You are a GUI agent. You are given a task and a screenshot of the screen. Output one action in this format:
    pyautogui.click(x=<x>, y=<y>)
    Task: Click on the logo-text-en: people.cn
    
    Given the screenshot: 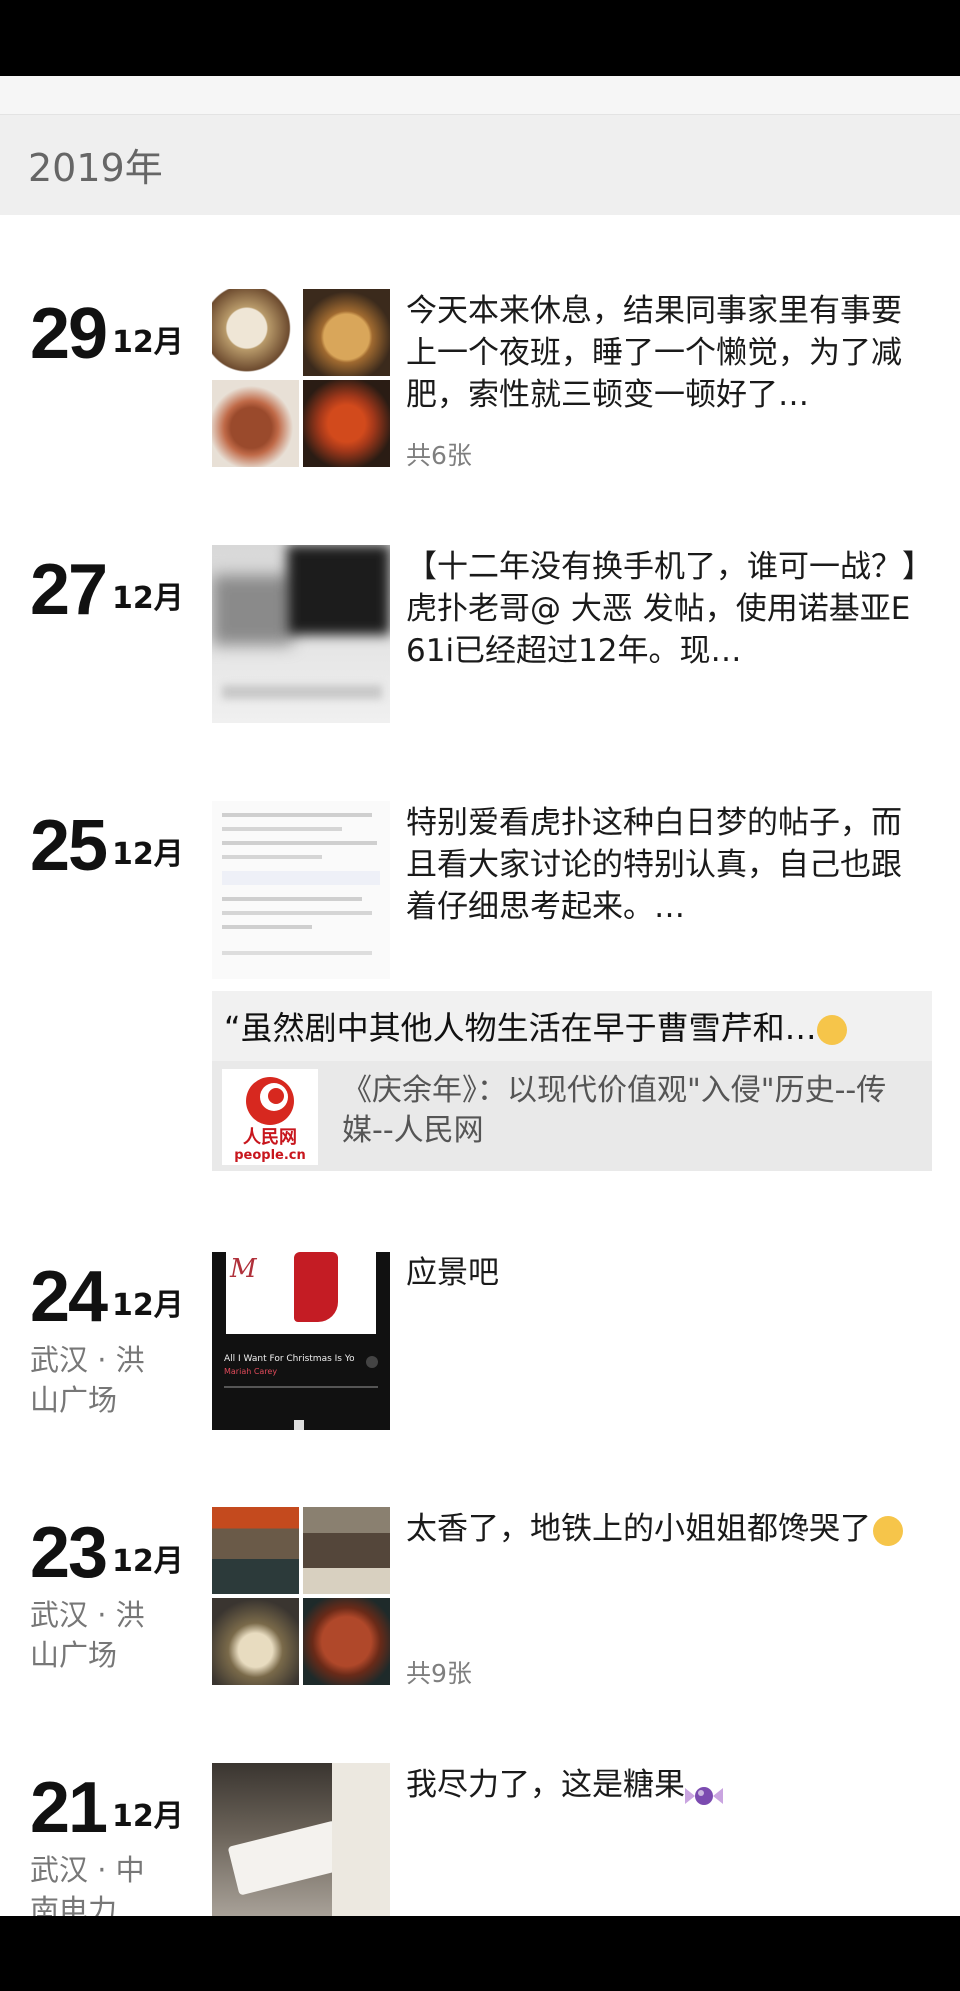 What is the action you would take?
    pyautogui.click(x=270, y=1155)
    